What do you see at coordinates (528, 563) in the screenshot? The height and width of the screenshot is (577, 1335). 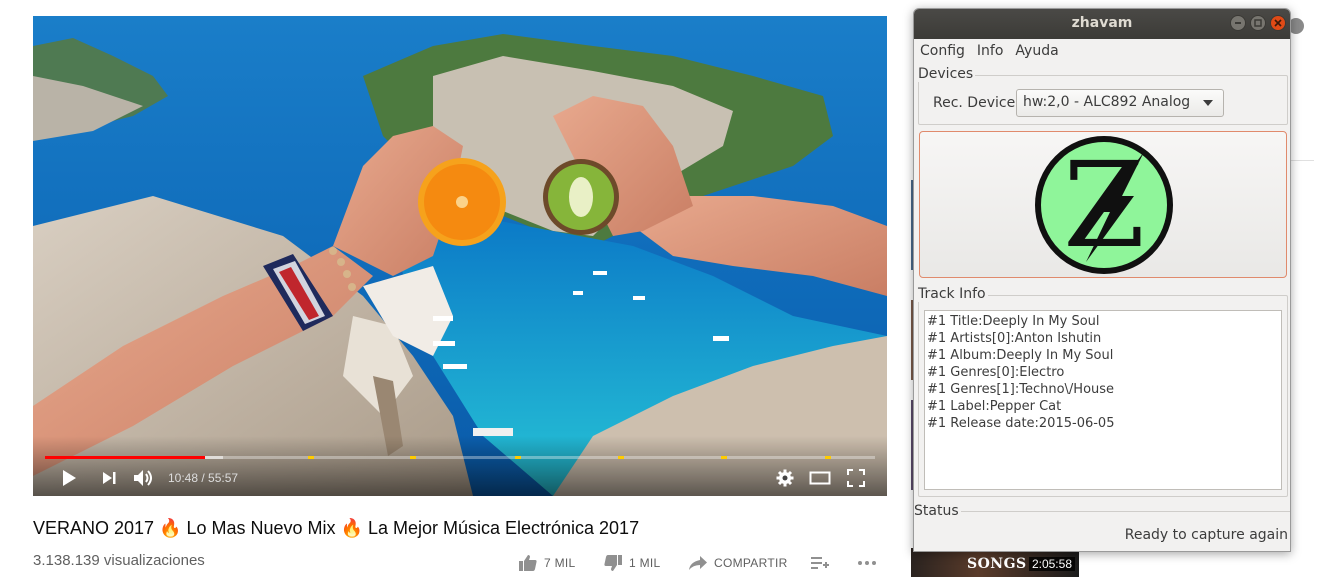 I see `thumbs-up-icon` at bounding box center [528, 563].